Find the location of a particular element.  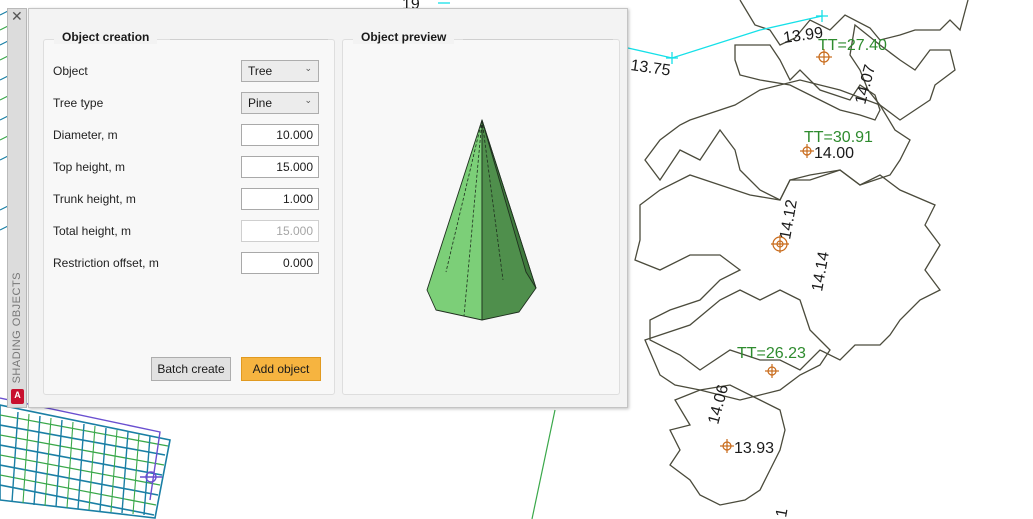

palette-side-bar: ✕ SHADING OBJECTS A is located at coordinates (17, 208).